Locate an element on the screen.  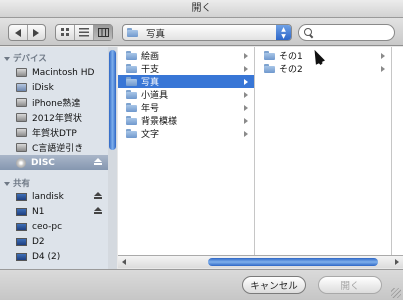
sidebar-item-label: Macintosh HD is located at coordinates (63, 72).